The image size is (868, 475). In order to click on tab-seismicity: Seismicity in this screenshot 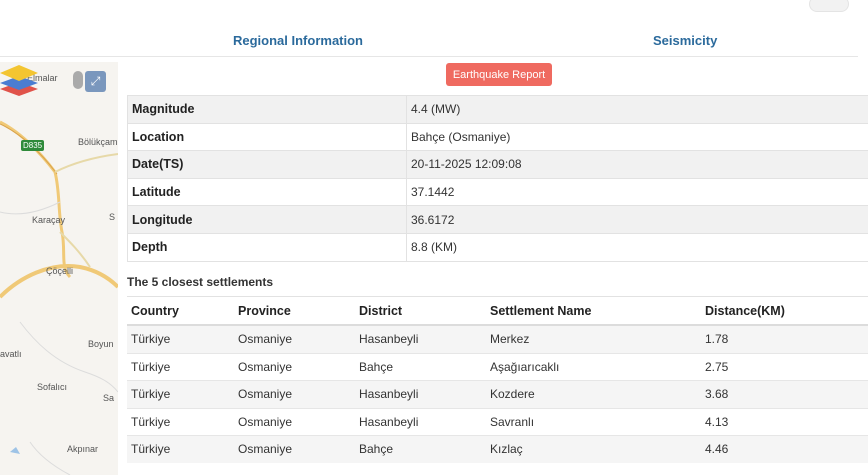, I will do `click(685, 40)`.